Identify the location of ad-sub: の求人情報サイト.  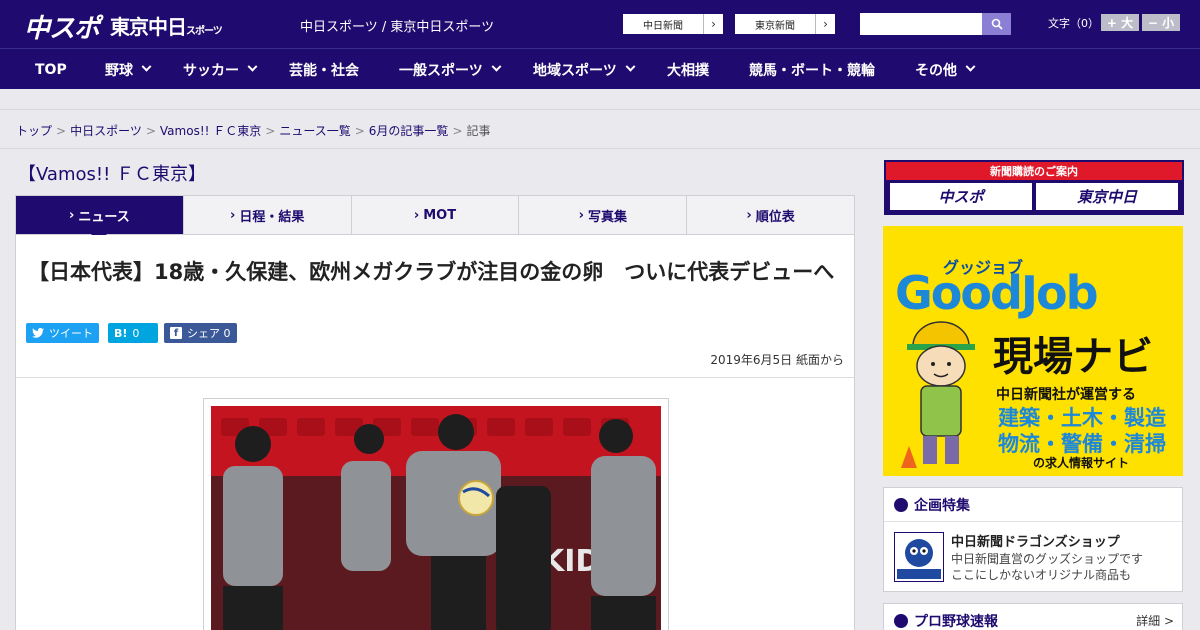
(1081, 463).